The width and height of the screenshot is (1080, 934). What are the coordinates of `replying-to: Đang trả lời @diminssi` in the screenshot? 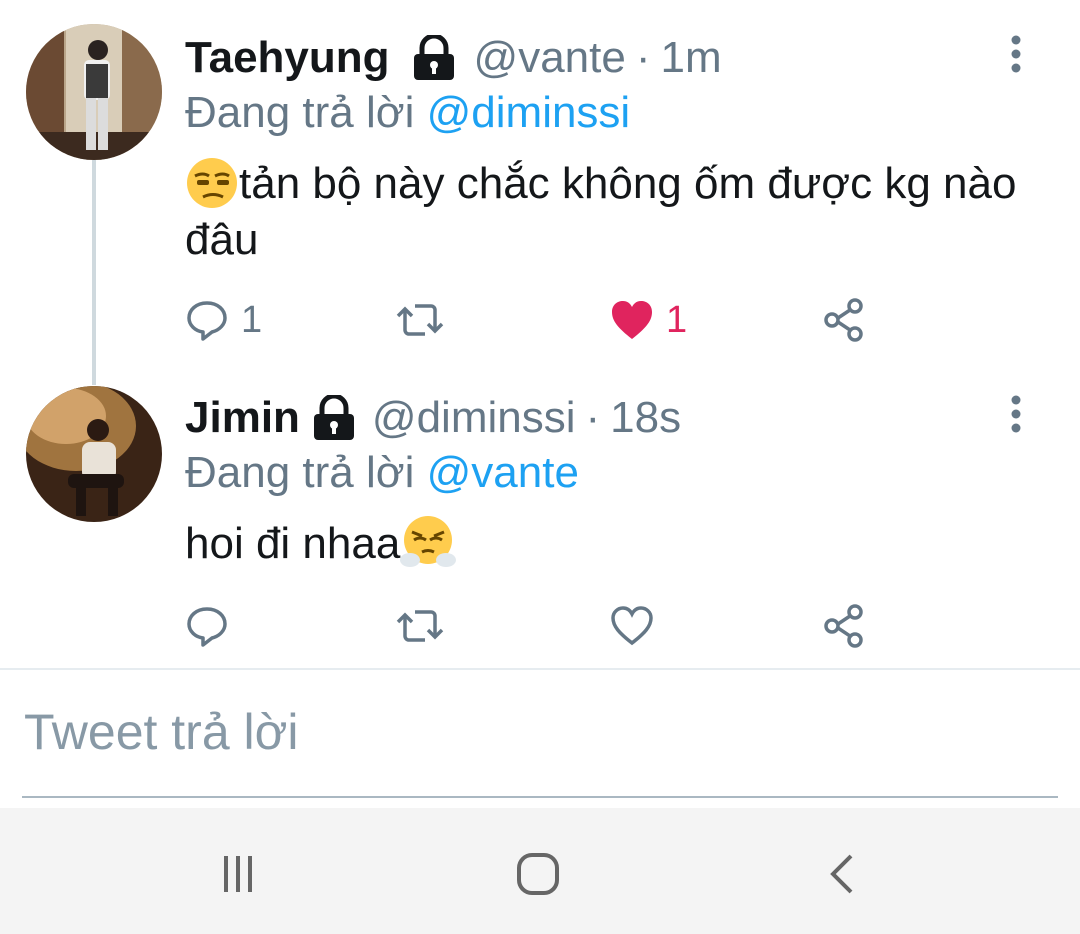 It's located at (407, 113).